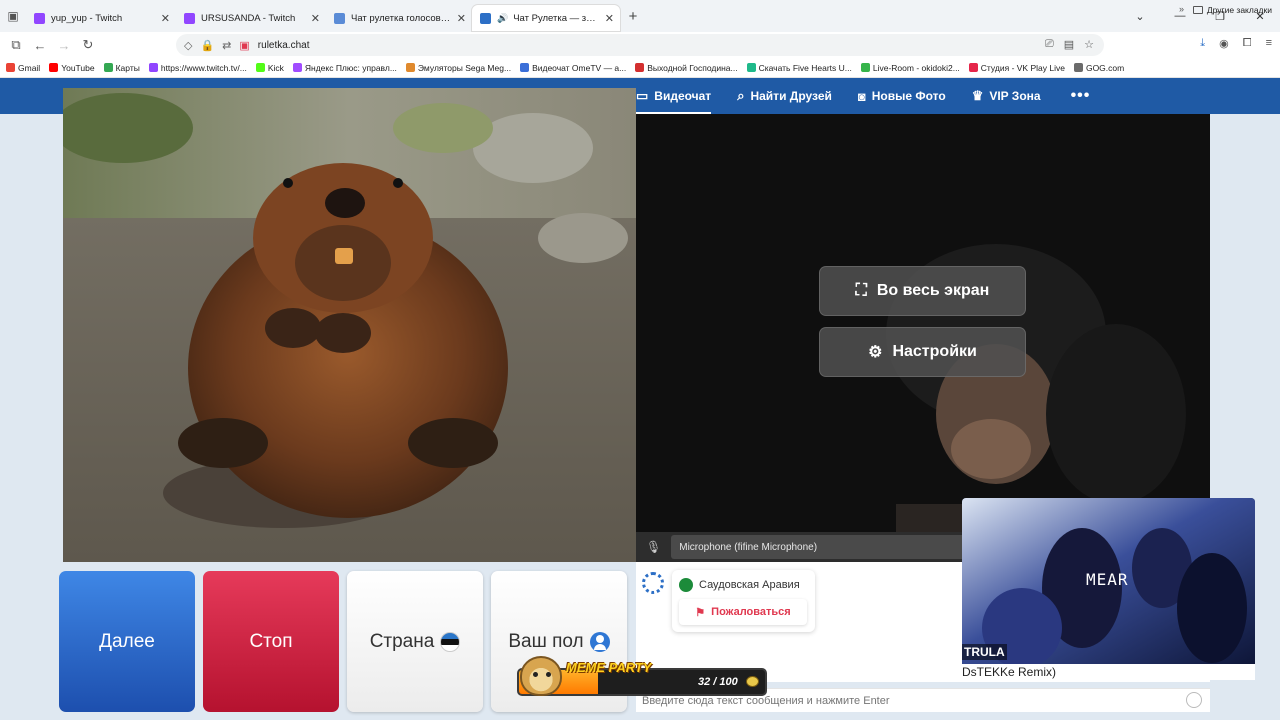  What do you see at coordinates (654, 547) in the screenshot?
I see `microphone-icon: 🎙` at bounding box center [654, 547].